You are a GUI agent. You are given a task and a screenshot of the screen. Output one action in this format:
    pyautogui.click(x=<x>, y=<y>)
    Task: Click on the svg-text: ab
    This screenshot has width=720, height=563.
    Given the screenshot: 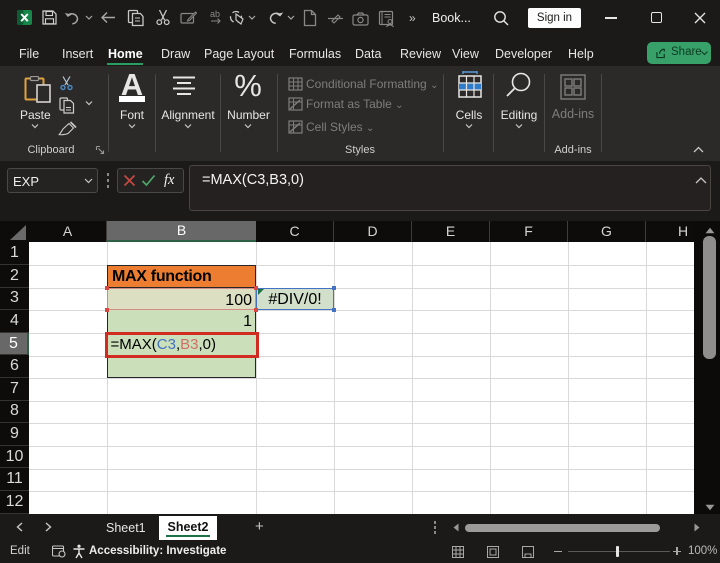 What is the action you would take?
    pyautogui.click(x=215, y=14)
    